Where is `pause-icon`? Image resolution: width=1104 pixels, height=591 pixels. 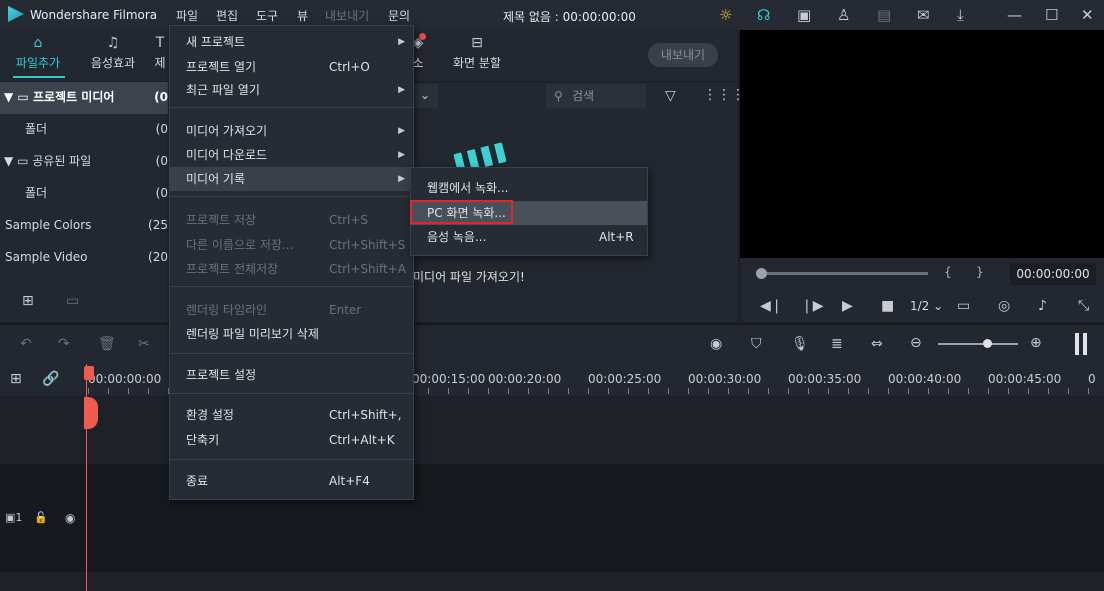
pause-icon is located at coordinates (1077, 344).